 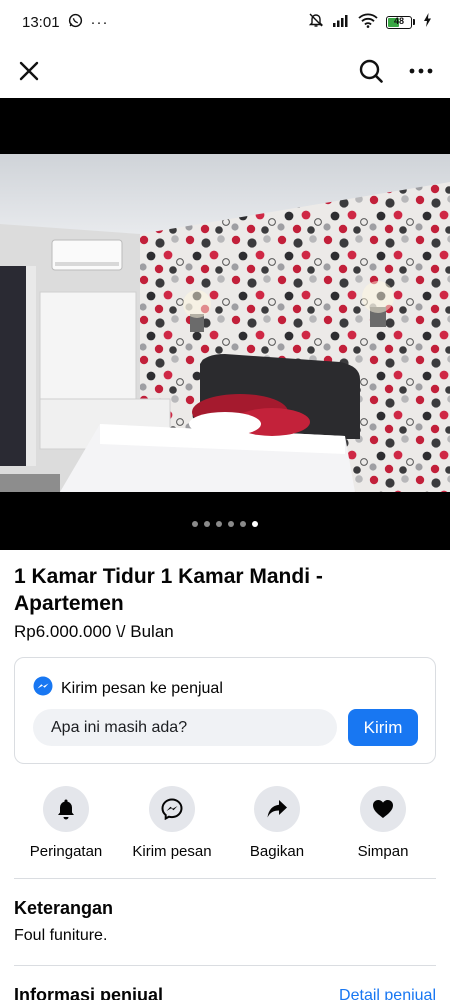 What do you see at coordinates (383, 851) in the screenshot?
I see `save-label: Simpan` at bounding box center [383, 851].